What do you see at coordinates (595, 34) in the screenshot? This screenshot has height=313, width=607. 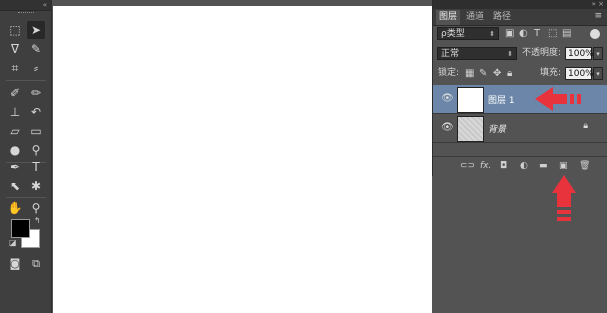 I see `filter-toggle-icon` at bounding box center [595, 34].